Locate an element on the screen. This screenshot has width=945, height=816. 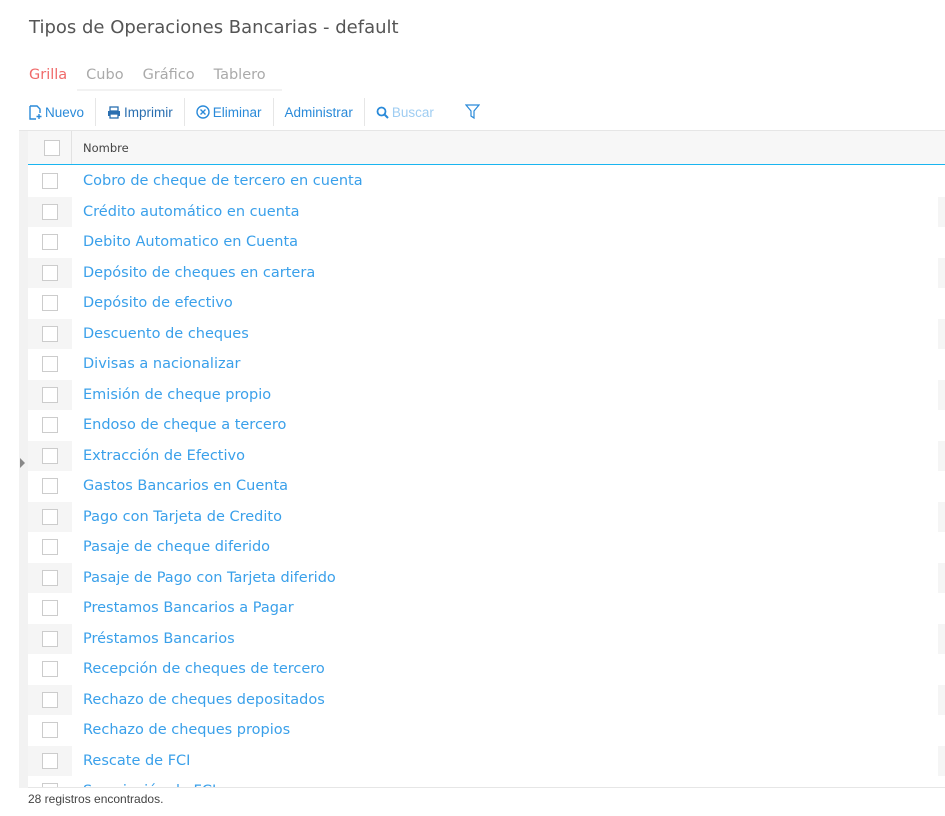
column-separator is located at coordinates (71, 147).